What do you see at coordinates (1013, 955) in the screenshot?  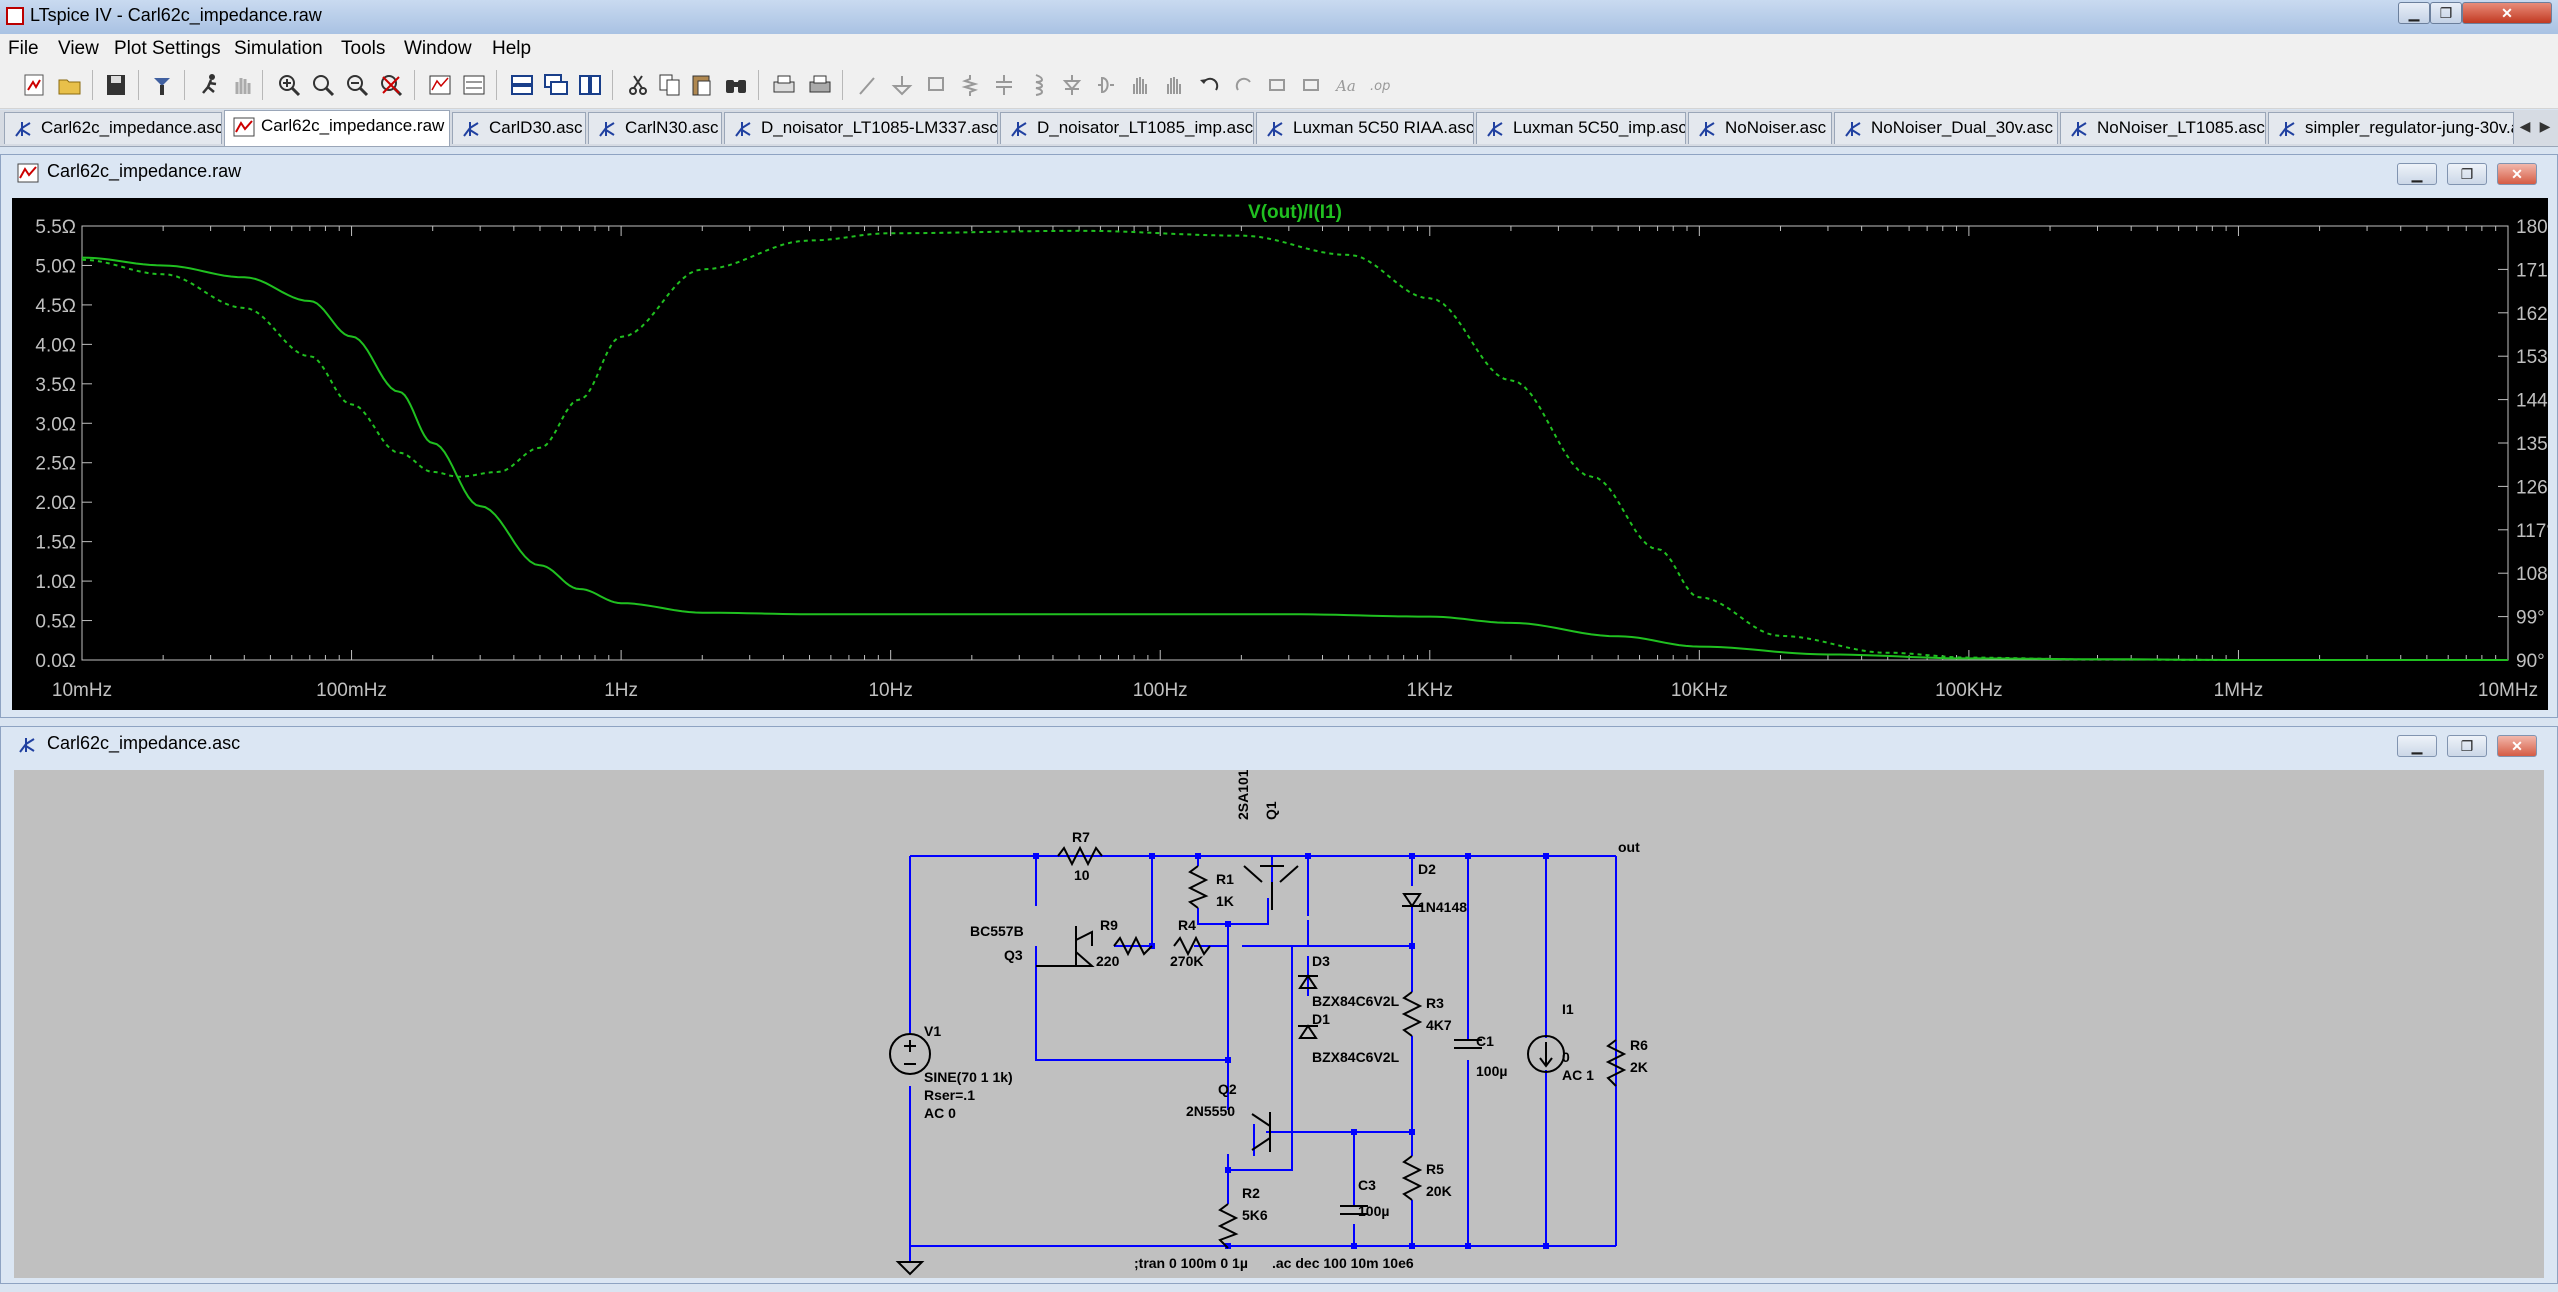 I see `label-q3: Q3` at bounding box center [1013, 955].